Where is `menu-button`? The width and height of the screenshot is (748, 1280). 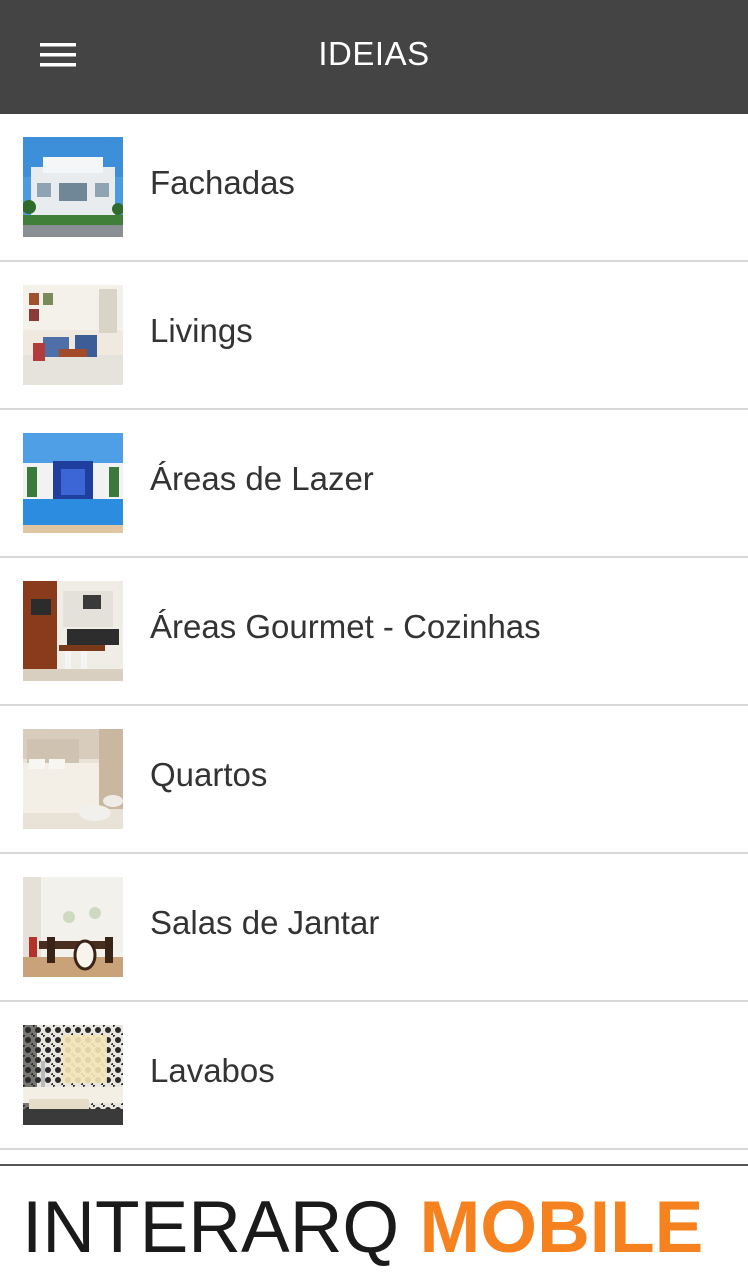 menu-button is located at coordinates (58, 55).